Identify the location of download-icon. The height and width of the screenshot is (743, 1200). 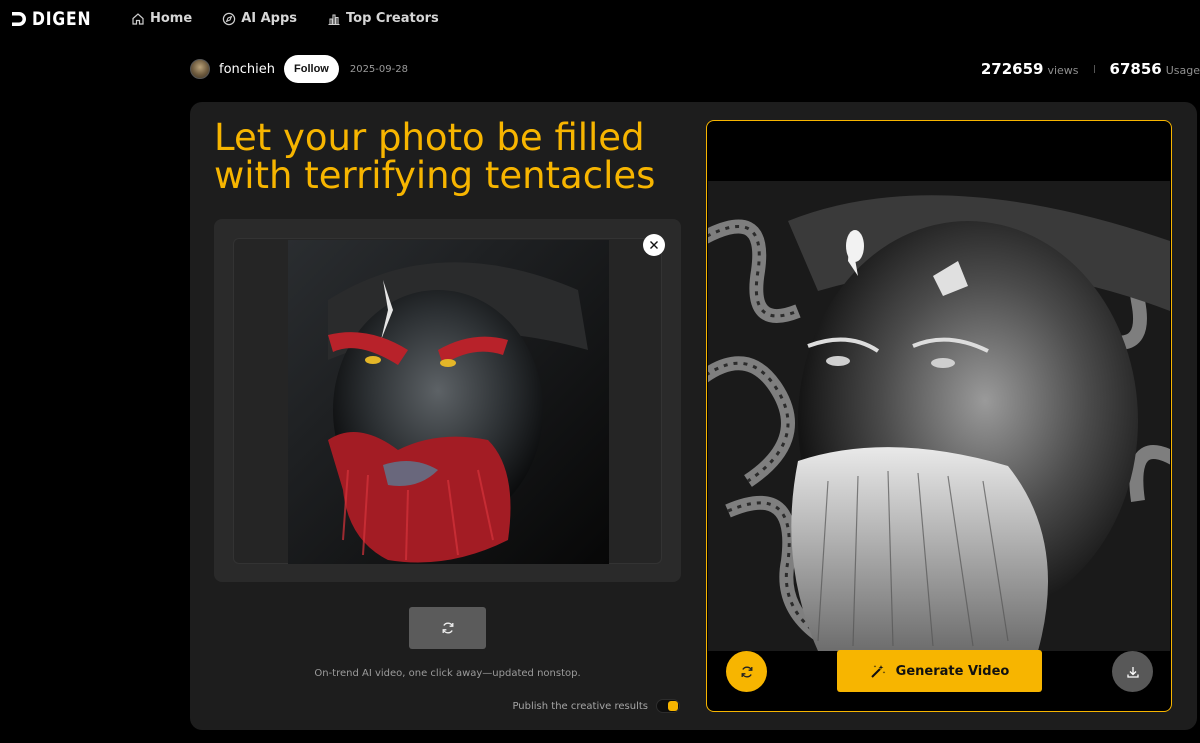
(1132, 672).